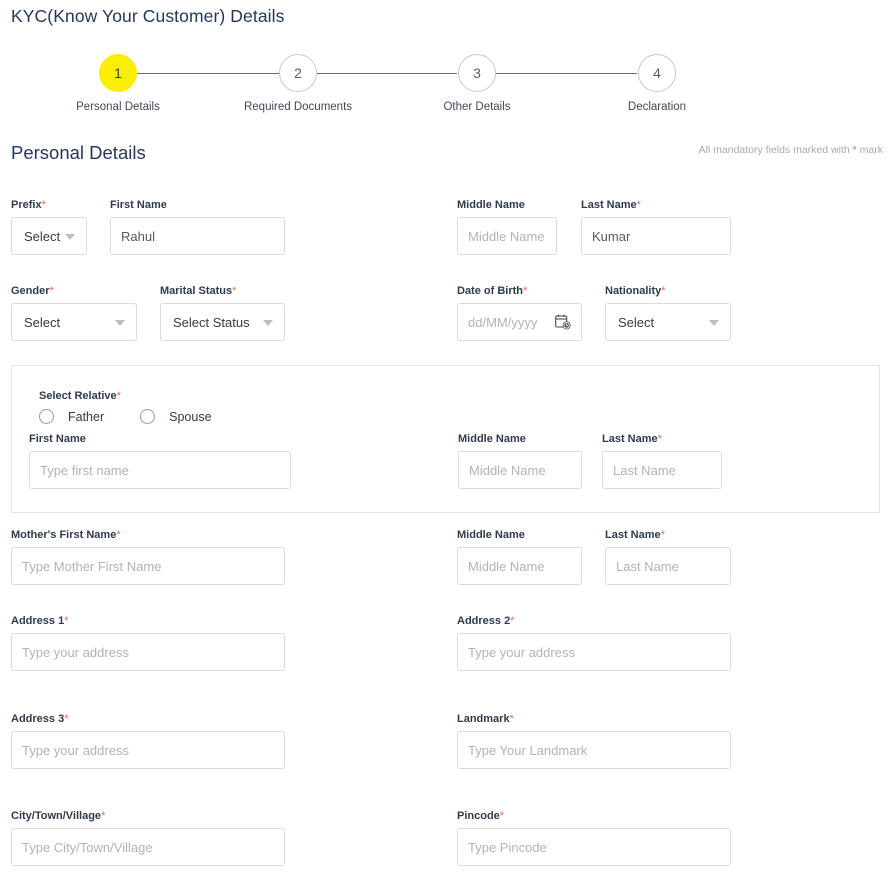  I want to click on stepper-step-4: 4 Declaration, so click(657, 80).